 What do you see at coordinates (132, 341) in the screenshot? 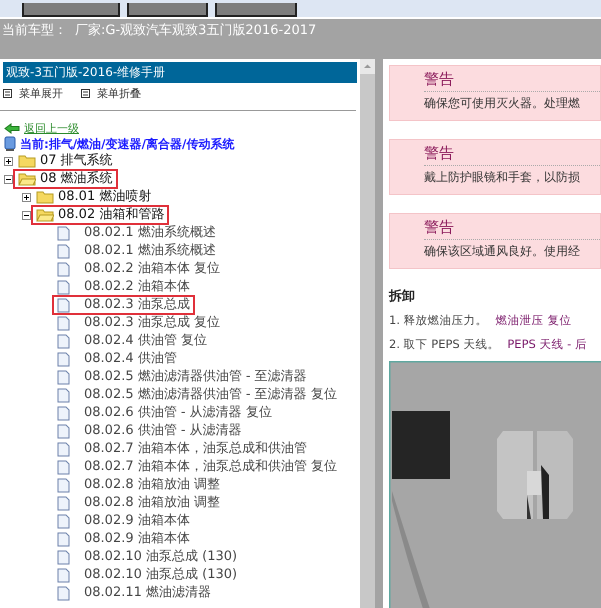
I see `tree-page: 08.02.4 供油管 复位` at bounding box center [132, 341].